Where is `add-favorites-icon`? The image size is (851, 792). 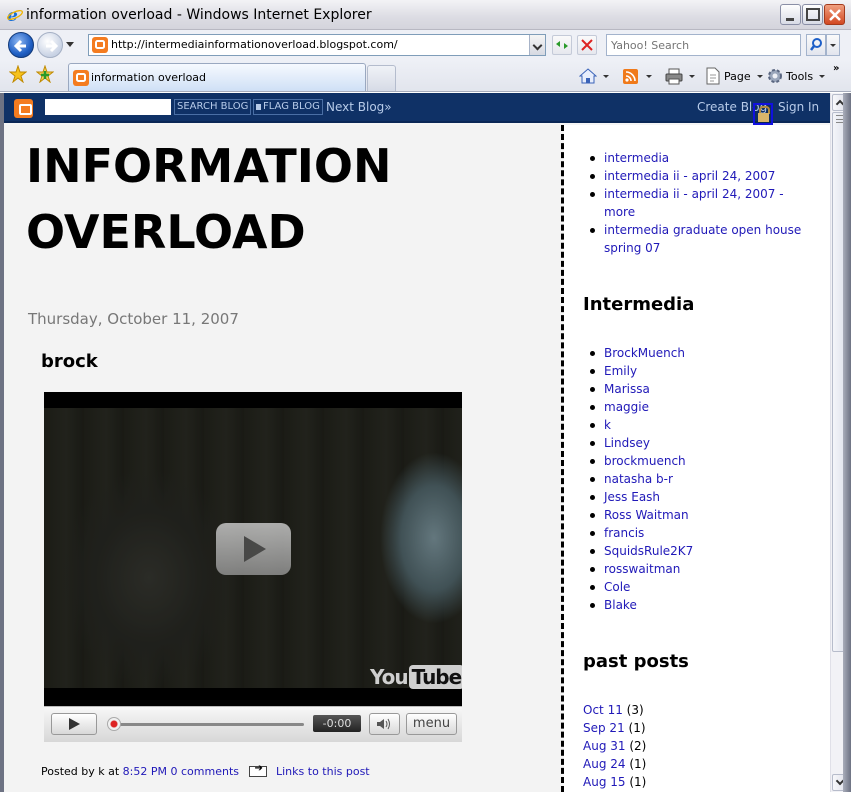
add-favorites-icon is located at coordinates (45, 74).